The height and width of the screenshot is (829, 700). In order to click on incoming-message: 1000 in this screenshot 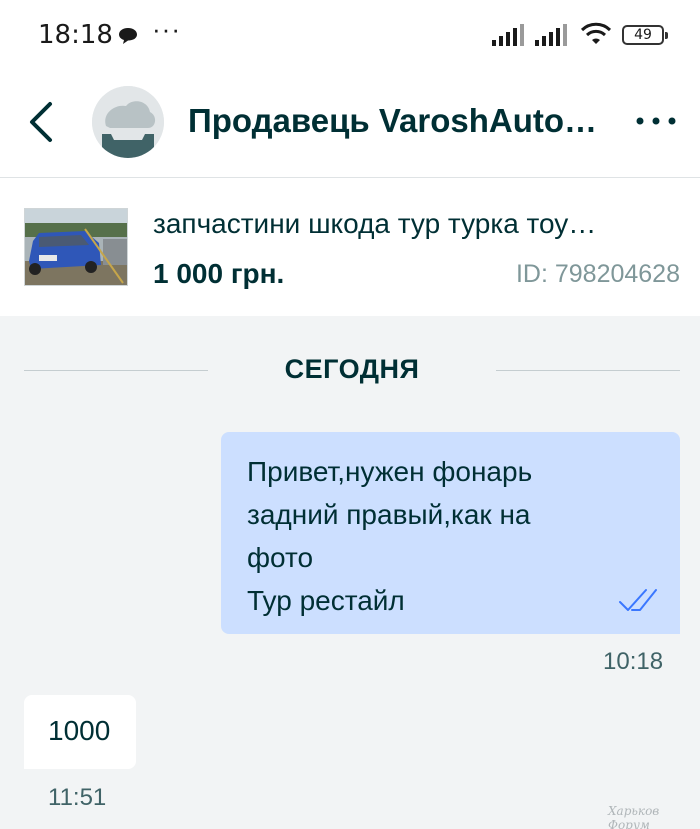, I will do `click(80, 732)`.